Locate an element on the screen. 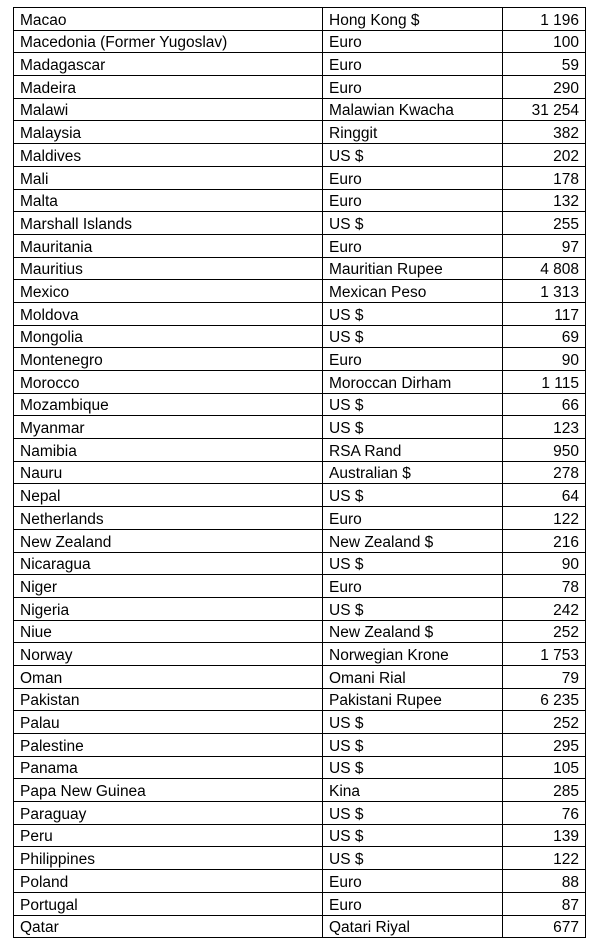  country-cell: Mozambique is located at coordinates (168, 404).